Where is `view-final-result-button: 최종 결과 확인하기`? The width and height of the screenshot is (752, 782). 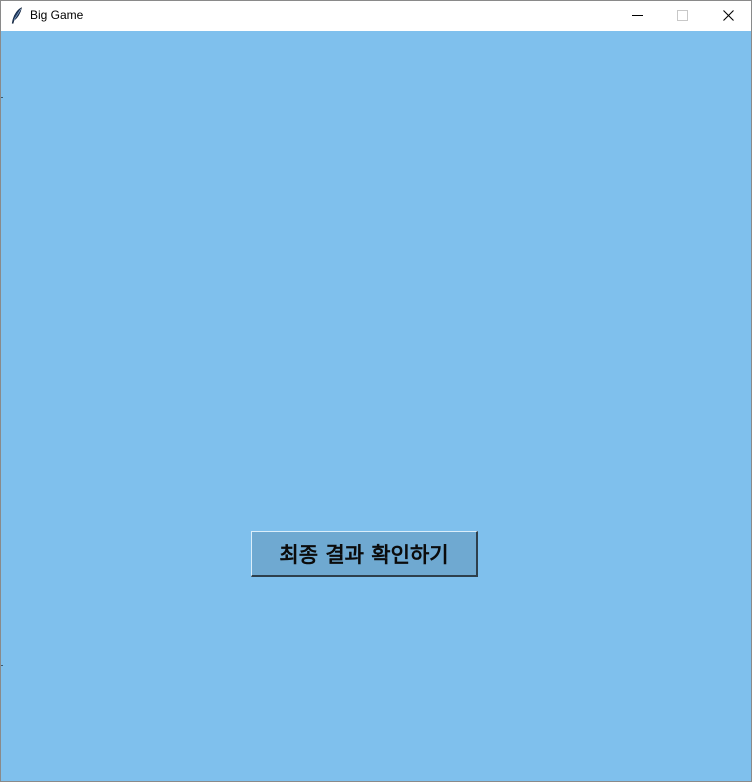
view-final-result-button: 최종 결과 확인하기 is located at coordinates (364, 554).